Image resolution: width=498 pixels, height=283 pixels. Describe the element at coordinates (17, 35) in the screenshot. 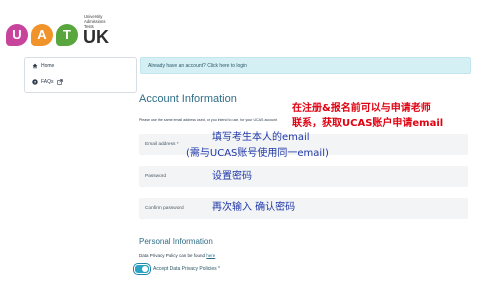

I see `logo-letter-u: U` at that location.